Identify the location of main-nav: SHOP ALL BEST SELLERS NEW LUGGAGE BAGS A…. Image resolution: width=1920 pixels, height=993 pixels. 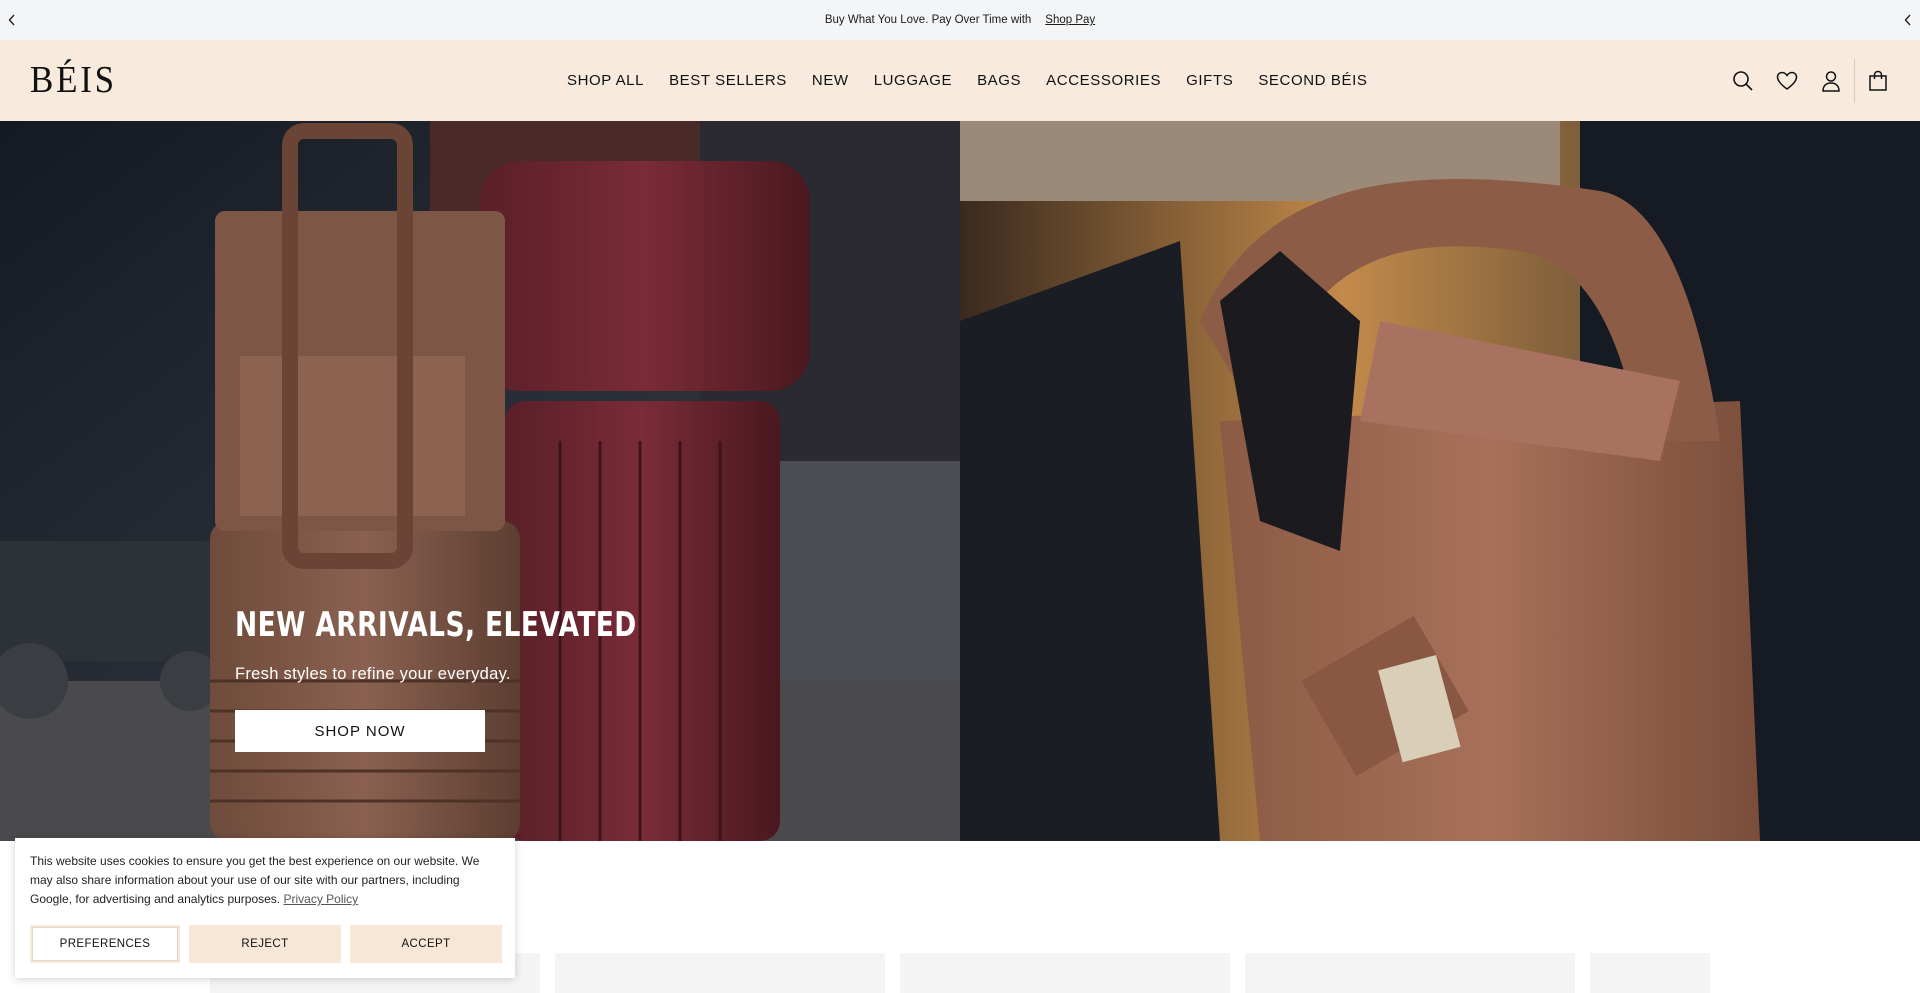
(979, 80).